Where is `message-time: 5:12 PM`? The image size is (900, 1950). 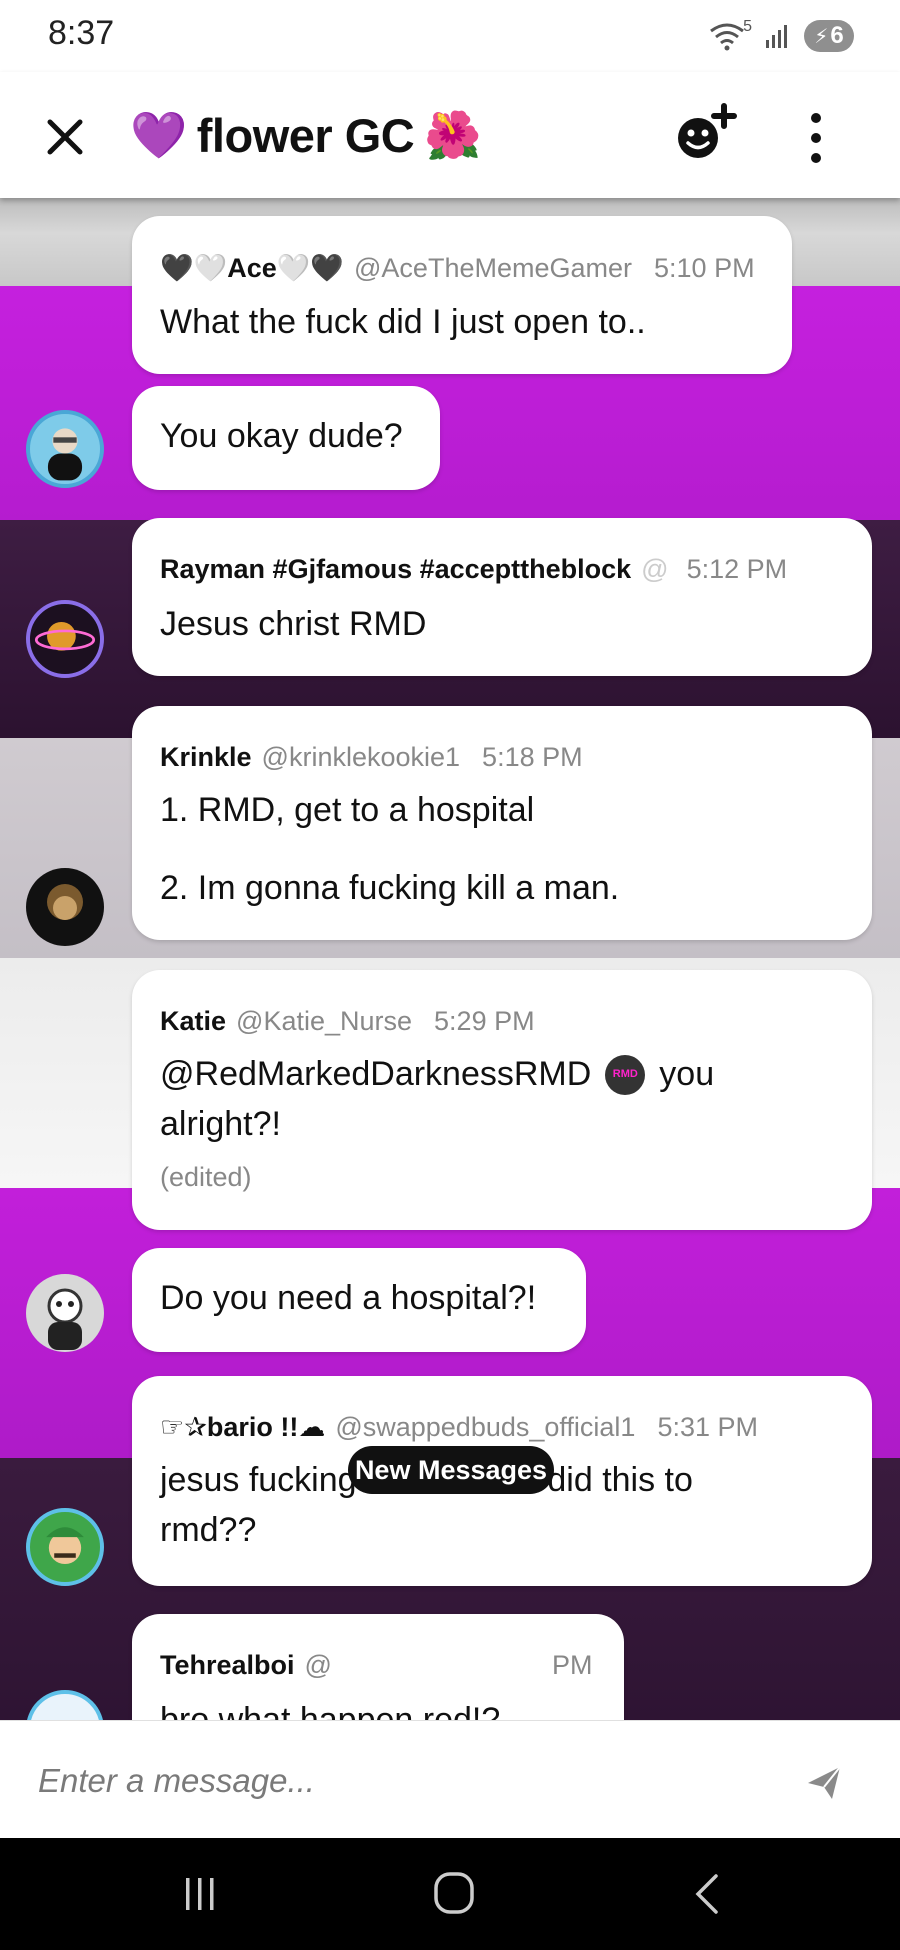 message-time: 5:12 PM is located at coordinates (737, 569).